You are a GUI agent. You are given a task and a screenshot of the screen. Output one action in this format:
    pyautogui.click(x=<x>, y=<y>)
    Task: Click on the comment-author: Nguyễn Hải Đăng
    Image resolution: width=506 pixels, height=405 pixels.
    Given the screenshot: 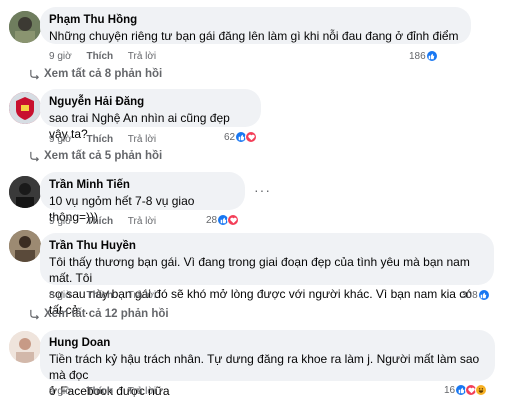 What is the action you would take?
    pyautogui.click(x=149, y=102)
    